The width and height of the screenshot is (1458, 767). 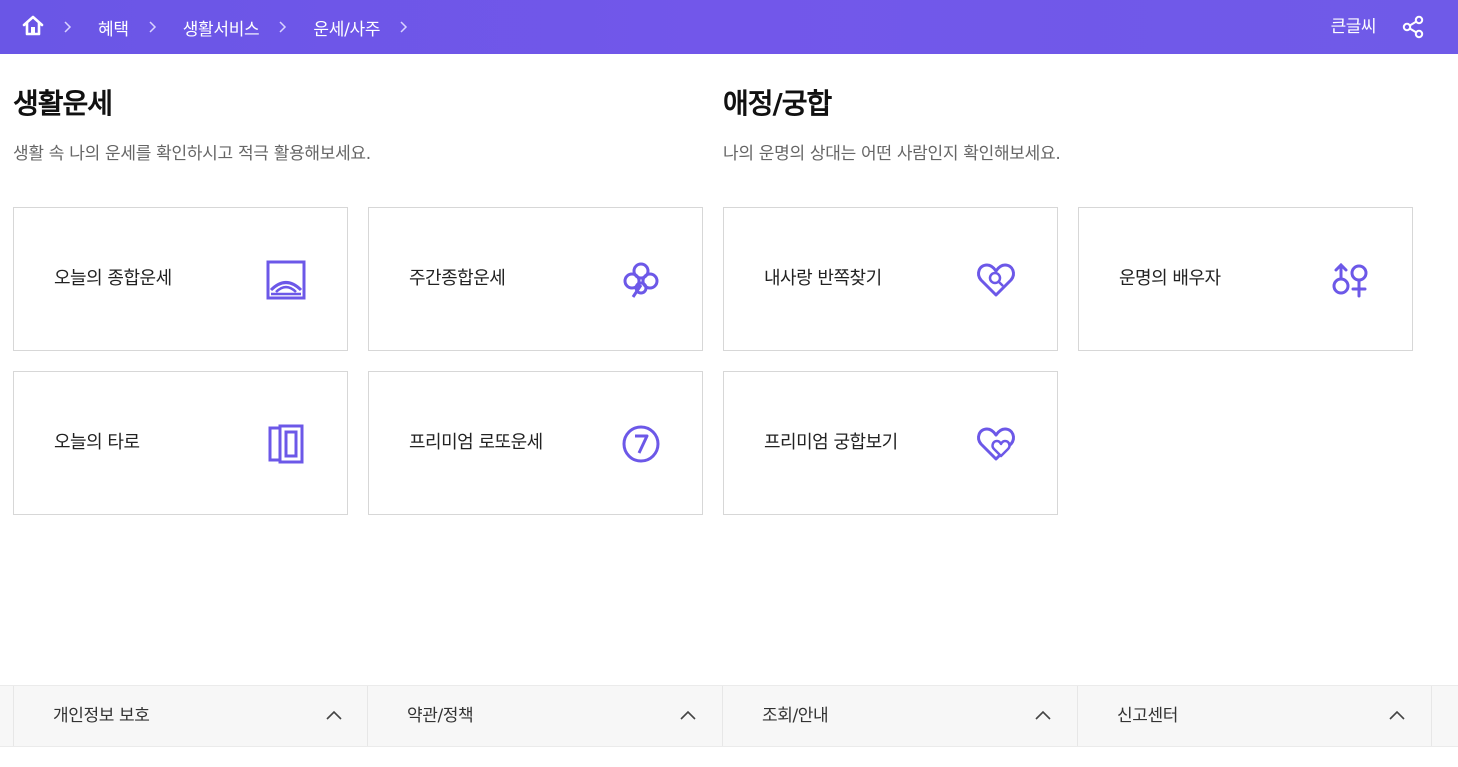 I want to click on share-icon, so click(x=1413, y=27).